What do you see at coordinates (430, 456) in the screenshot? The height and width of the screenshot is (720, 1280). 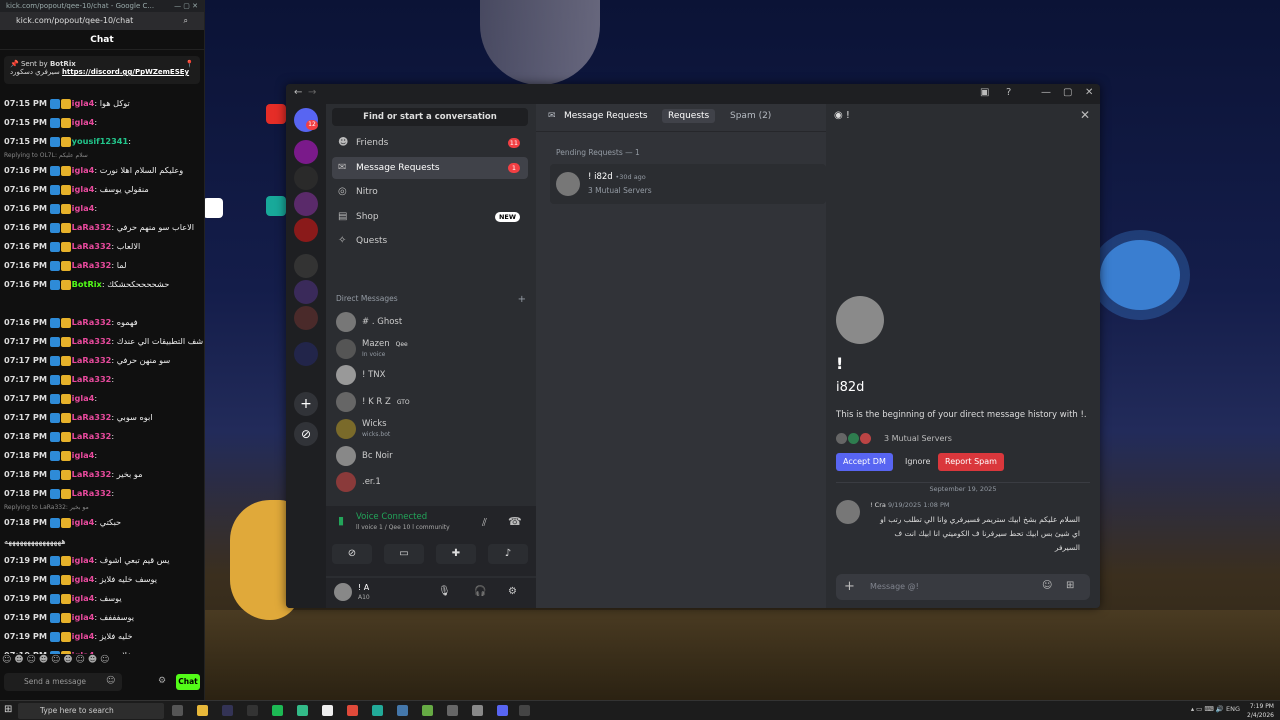 I see `dm-item: Bc Noir` at bounding box center [430, 456].